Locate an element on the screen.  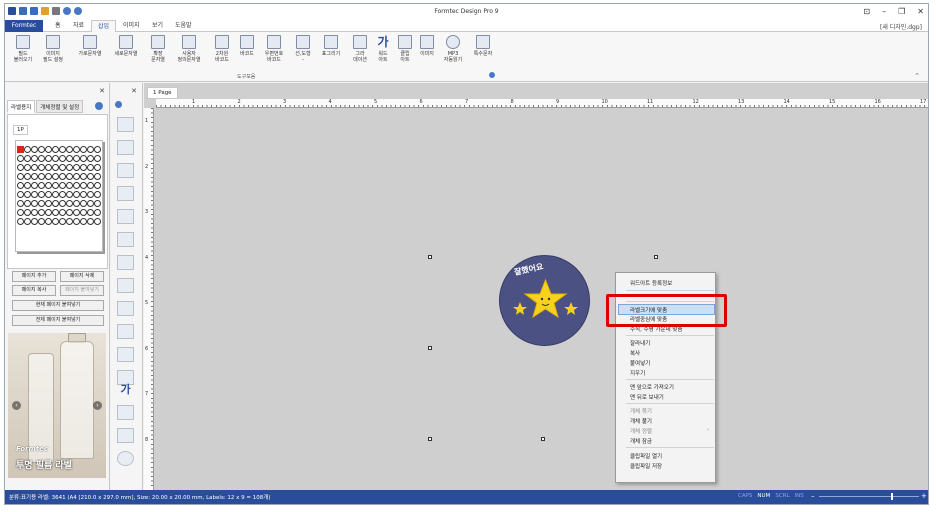
special-char-button: 특수문자 is located at coordinates (483, 46).